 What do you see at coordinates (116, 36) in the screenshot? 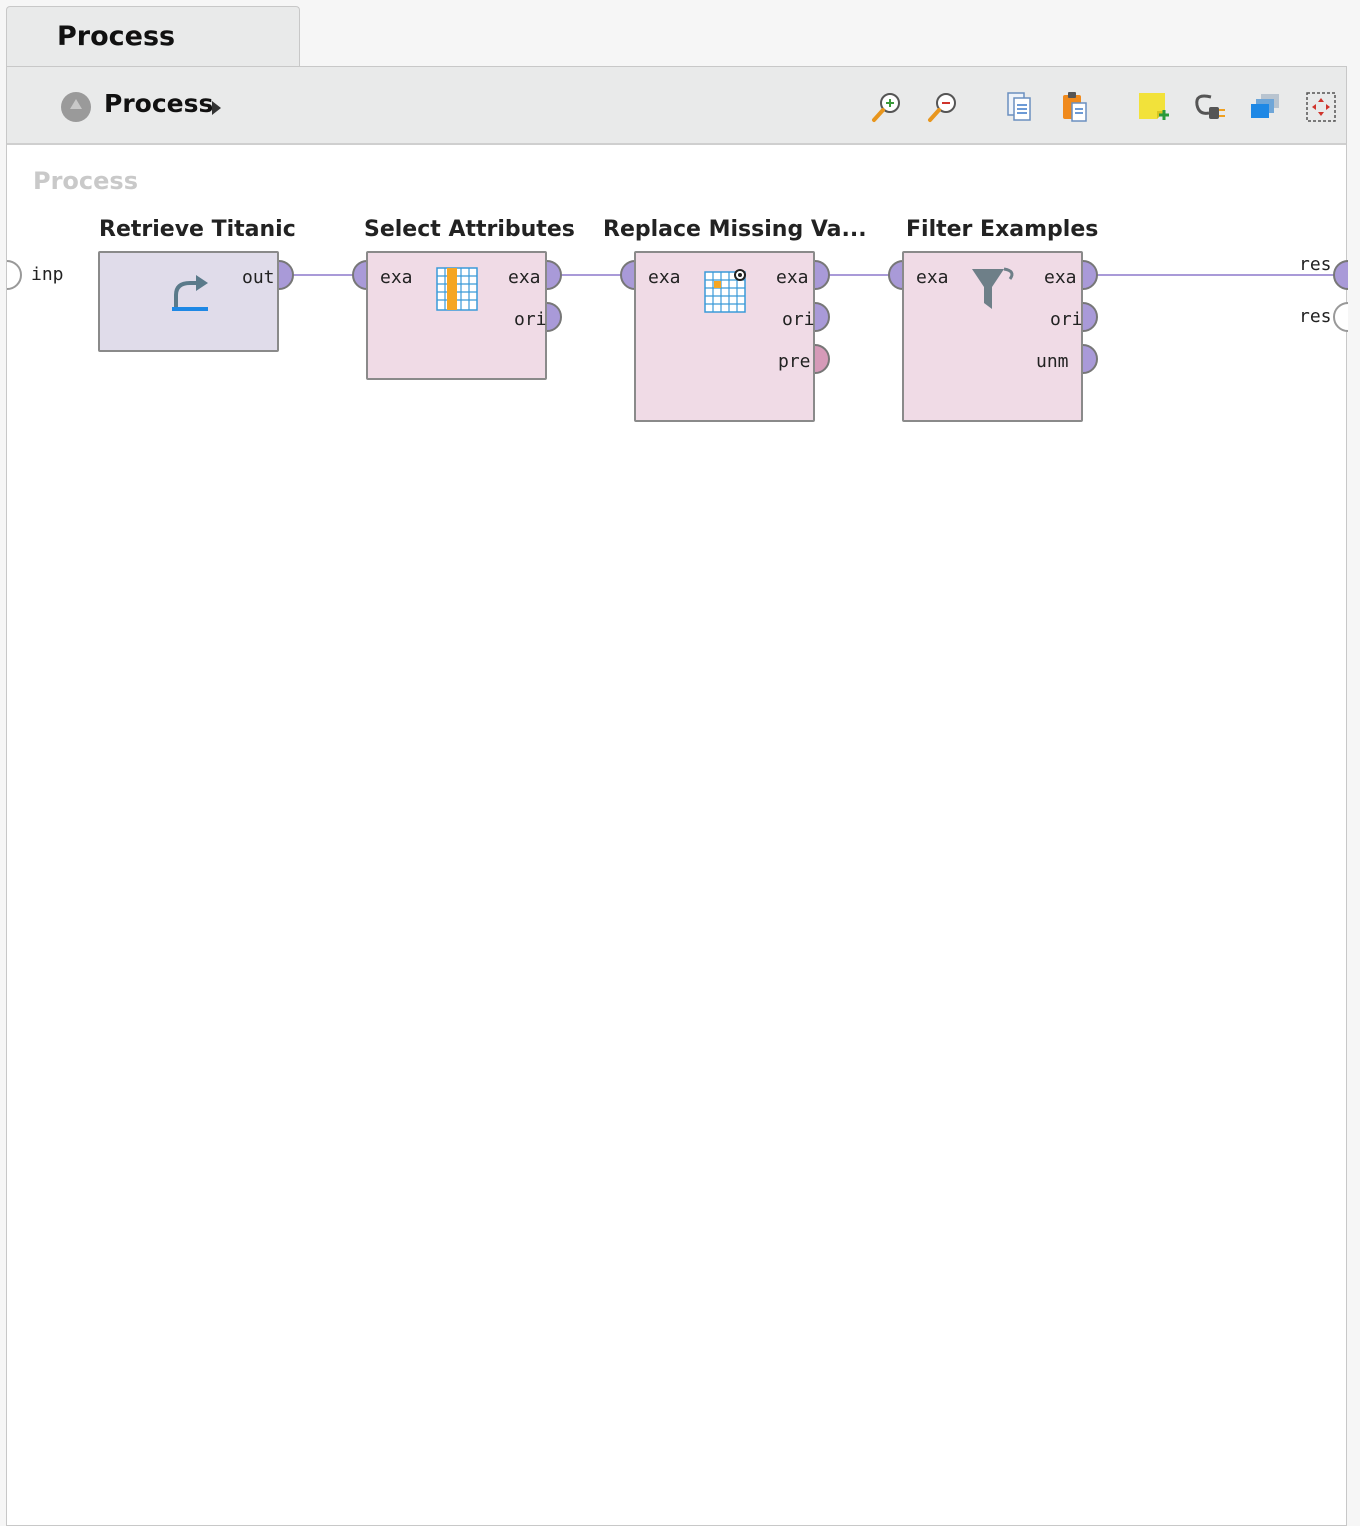
I see `tab-label: Process` at bounding box center [116, 36].